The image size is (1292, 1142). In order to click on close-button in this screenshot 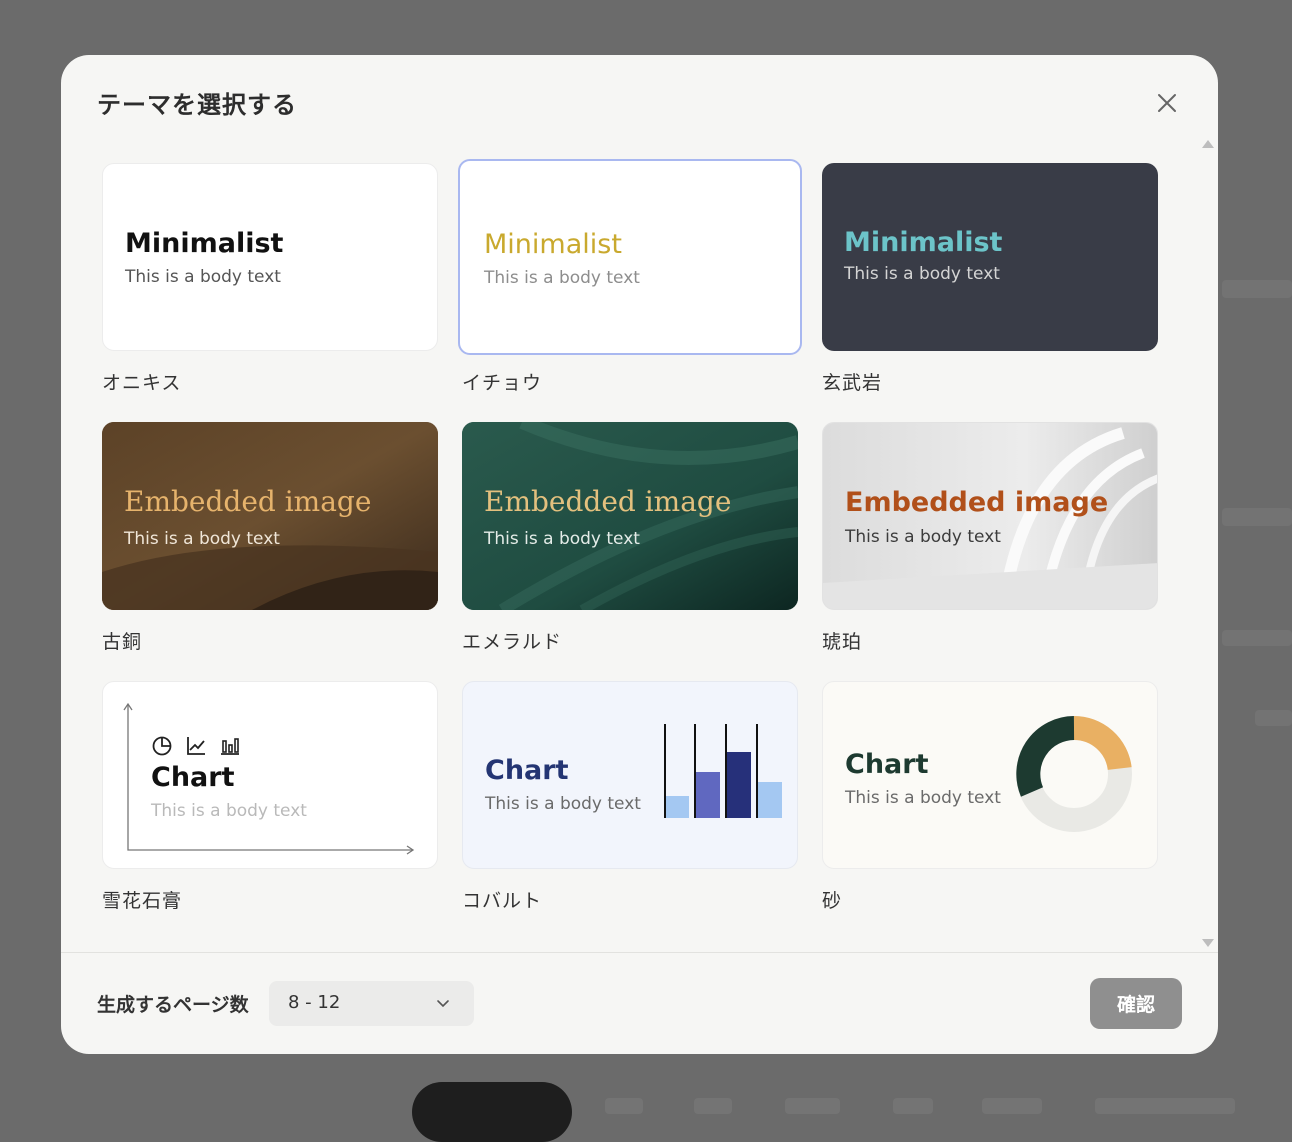, I will do `click(1167, 103)`.